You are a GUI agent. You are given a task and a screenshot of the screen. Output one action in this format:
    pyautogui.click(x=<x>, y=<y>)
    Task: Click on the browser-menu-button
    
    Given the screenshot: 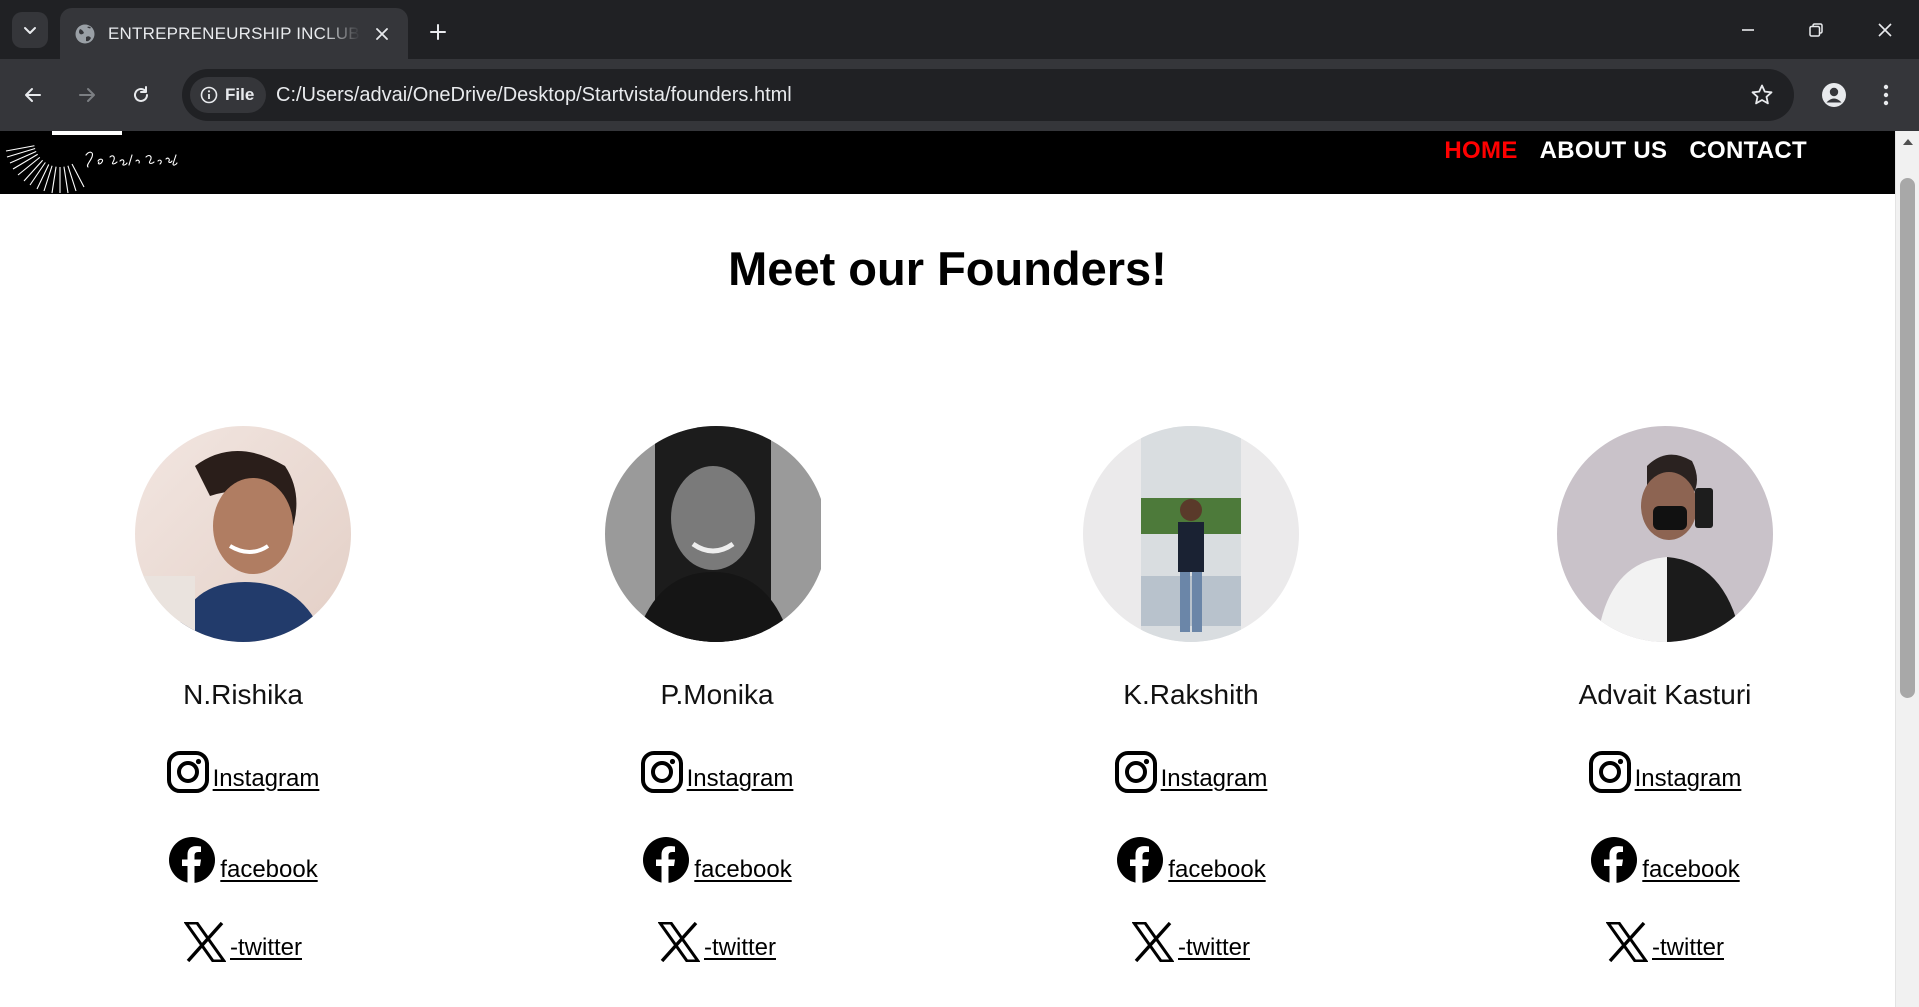 What is the action you would take?
    pyautogui.click(x=1886, y=95)
    